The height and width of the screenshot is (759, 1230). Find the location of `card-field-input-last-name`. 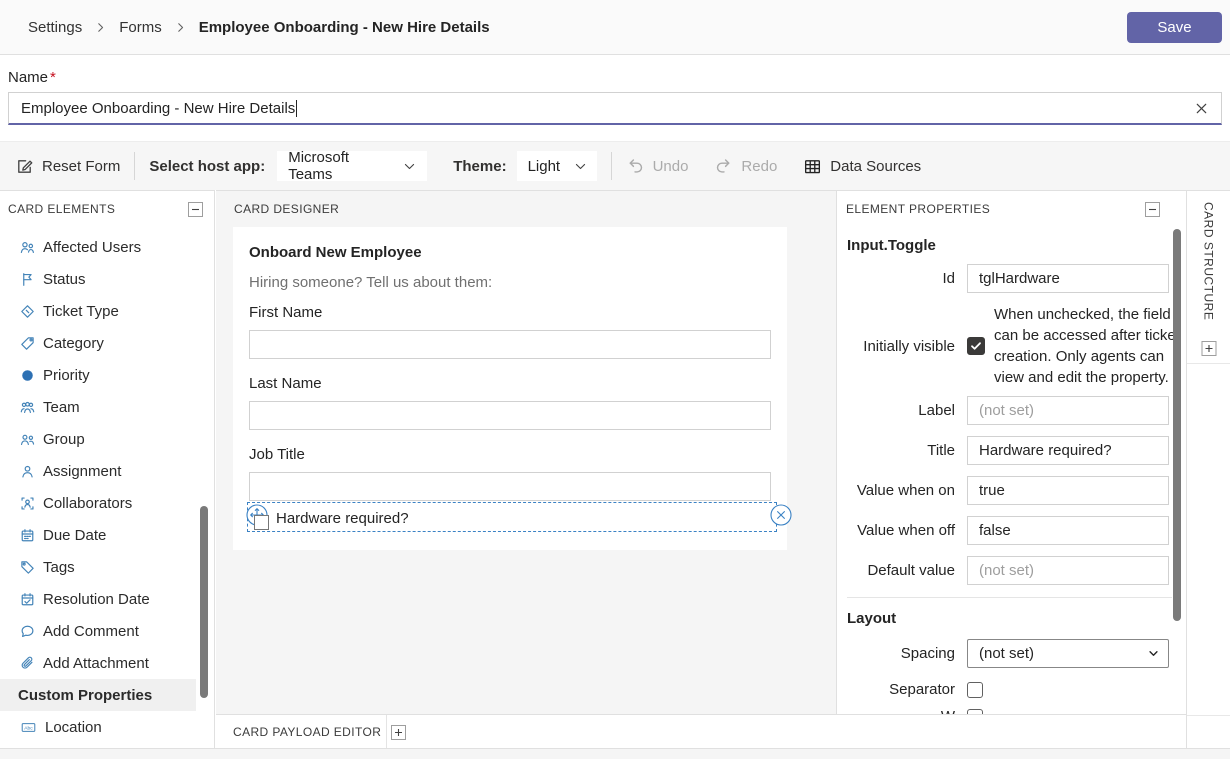

card-field-input-last-name is located at coordinates (510, 415).